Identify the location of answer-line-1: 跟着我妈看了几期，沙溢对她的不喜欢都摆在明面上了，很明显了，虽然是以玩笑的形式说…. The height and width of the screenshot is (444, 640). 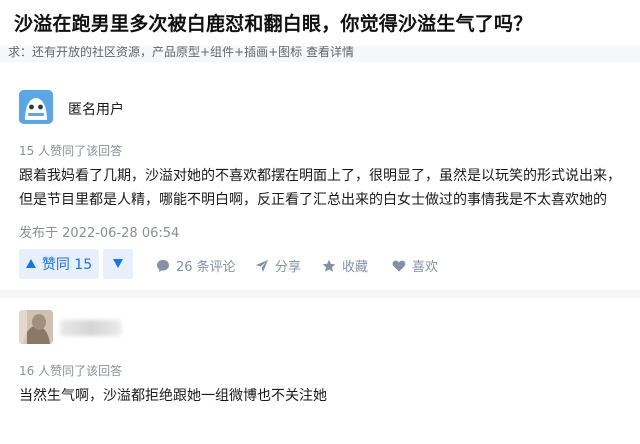
(320, 176).